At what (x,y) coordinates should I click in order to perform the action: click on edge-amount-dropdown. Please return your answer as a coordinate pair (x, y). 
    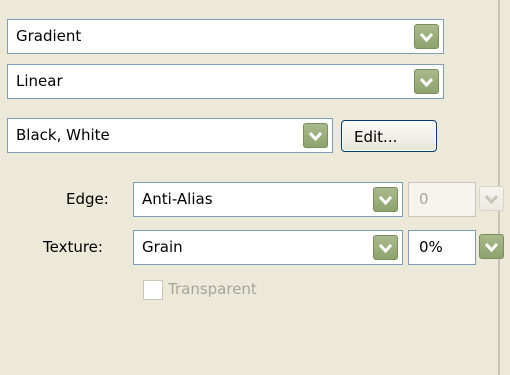
    Looking at the image, I should click on (492, 199).